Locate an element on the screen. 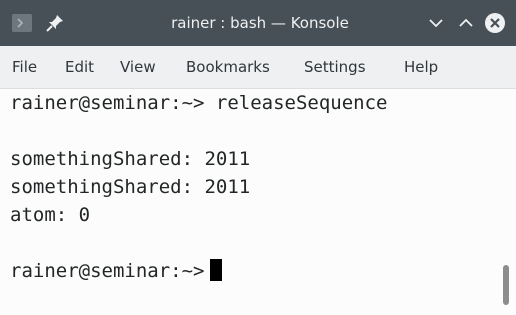 The height and width of the screenshot is (315, 516). minimize-button is located at coordinates (436, 23).